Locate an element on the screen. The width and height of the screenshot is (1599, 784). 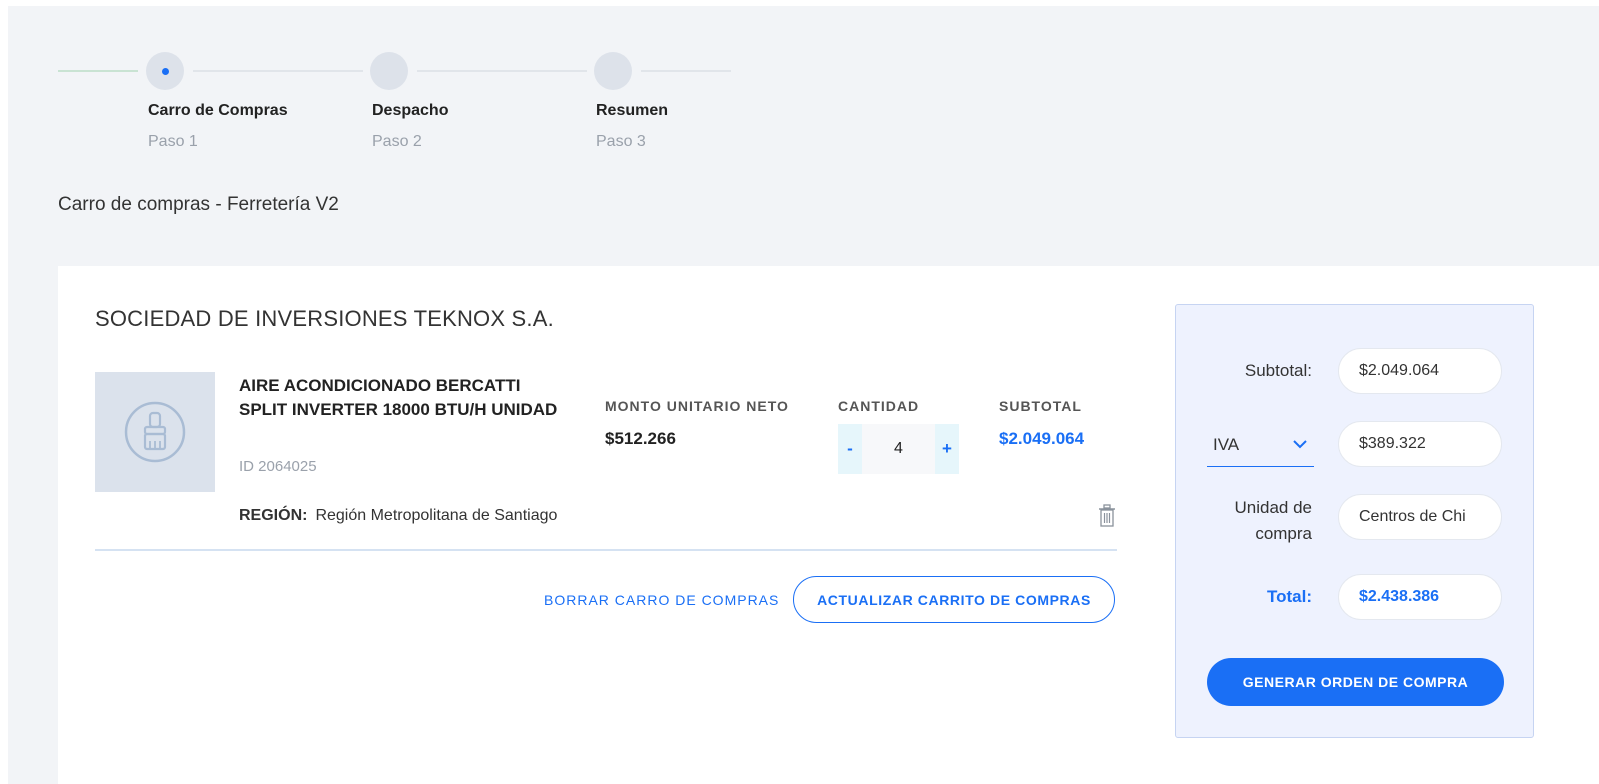
unit-price-value: $512.266 is located at coordinates (640, 438).